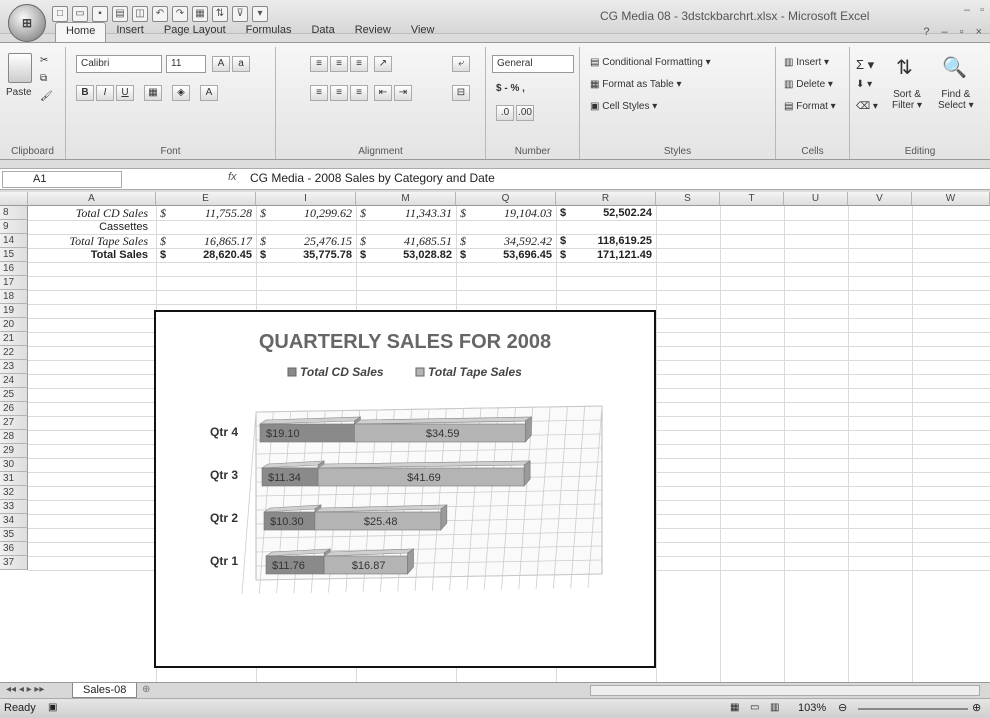  Describe the element at coordinates (406, 199) in the screenshot. I see `column-header-m: M` at that location.